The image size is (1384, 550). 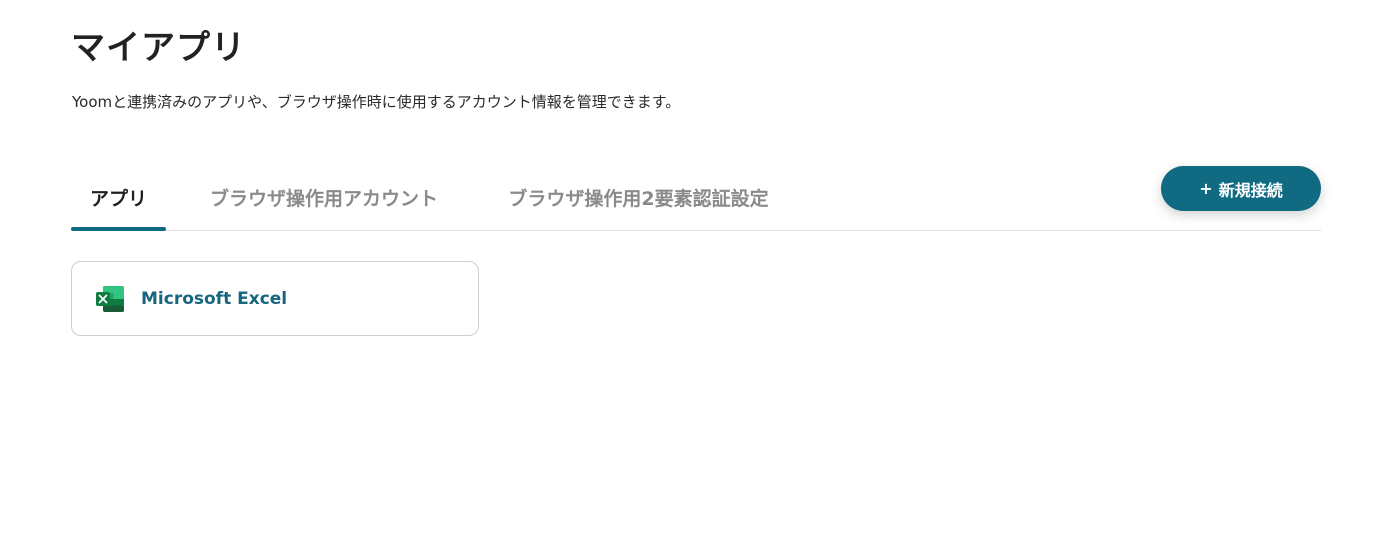 I want to click on plus-icon: +, so click(x=1206, y=188).